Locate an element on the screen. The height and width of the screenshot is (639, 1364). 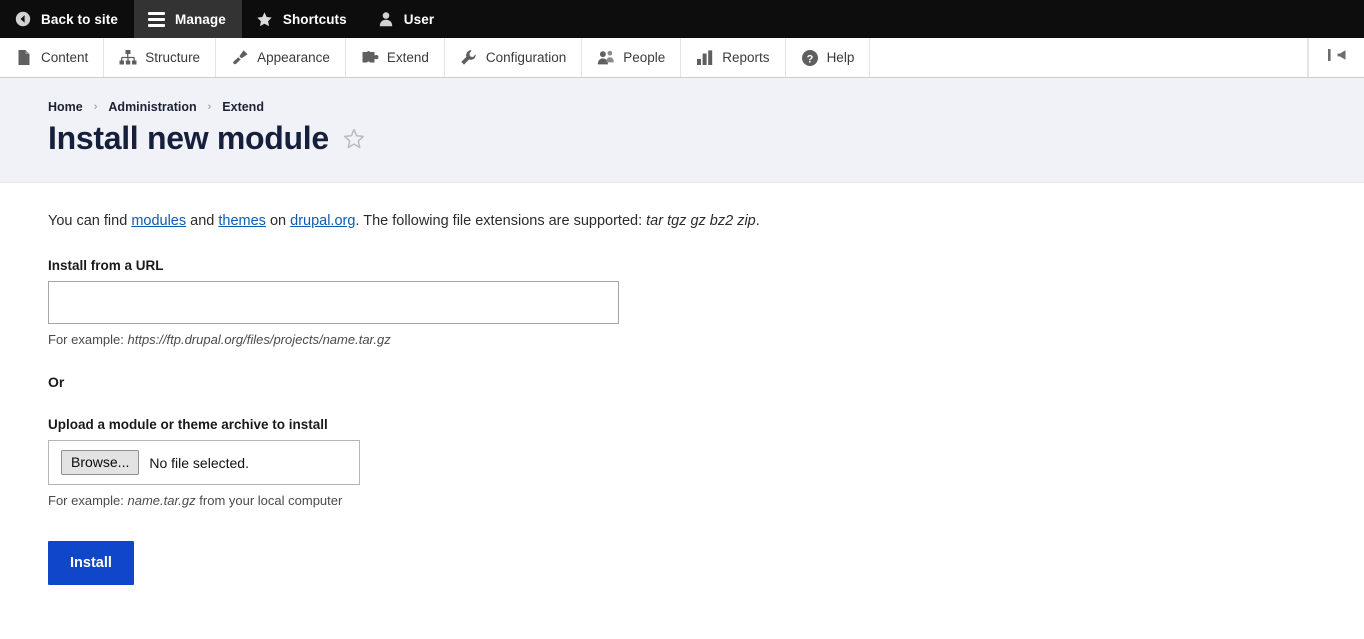
toolbar-item-manage: Manage is located at coordinates (187, 19).